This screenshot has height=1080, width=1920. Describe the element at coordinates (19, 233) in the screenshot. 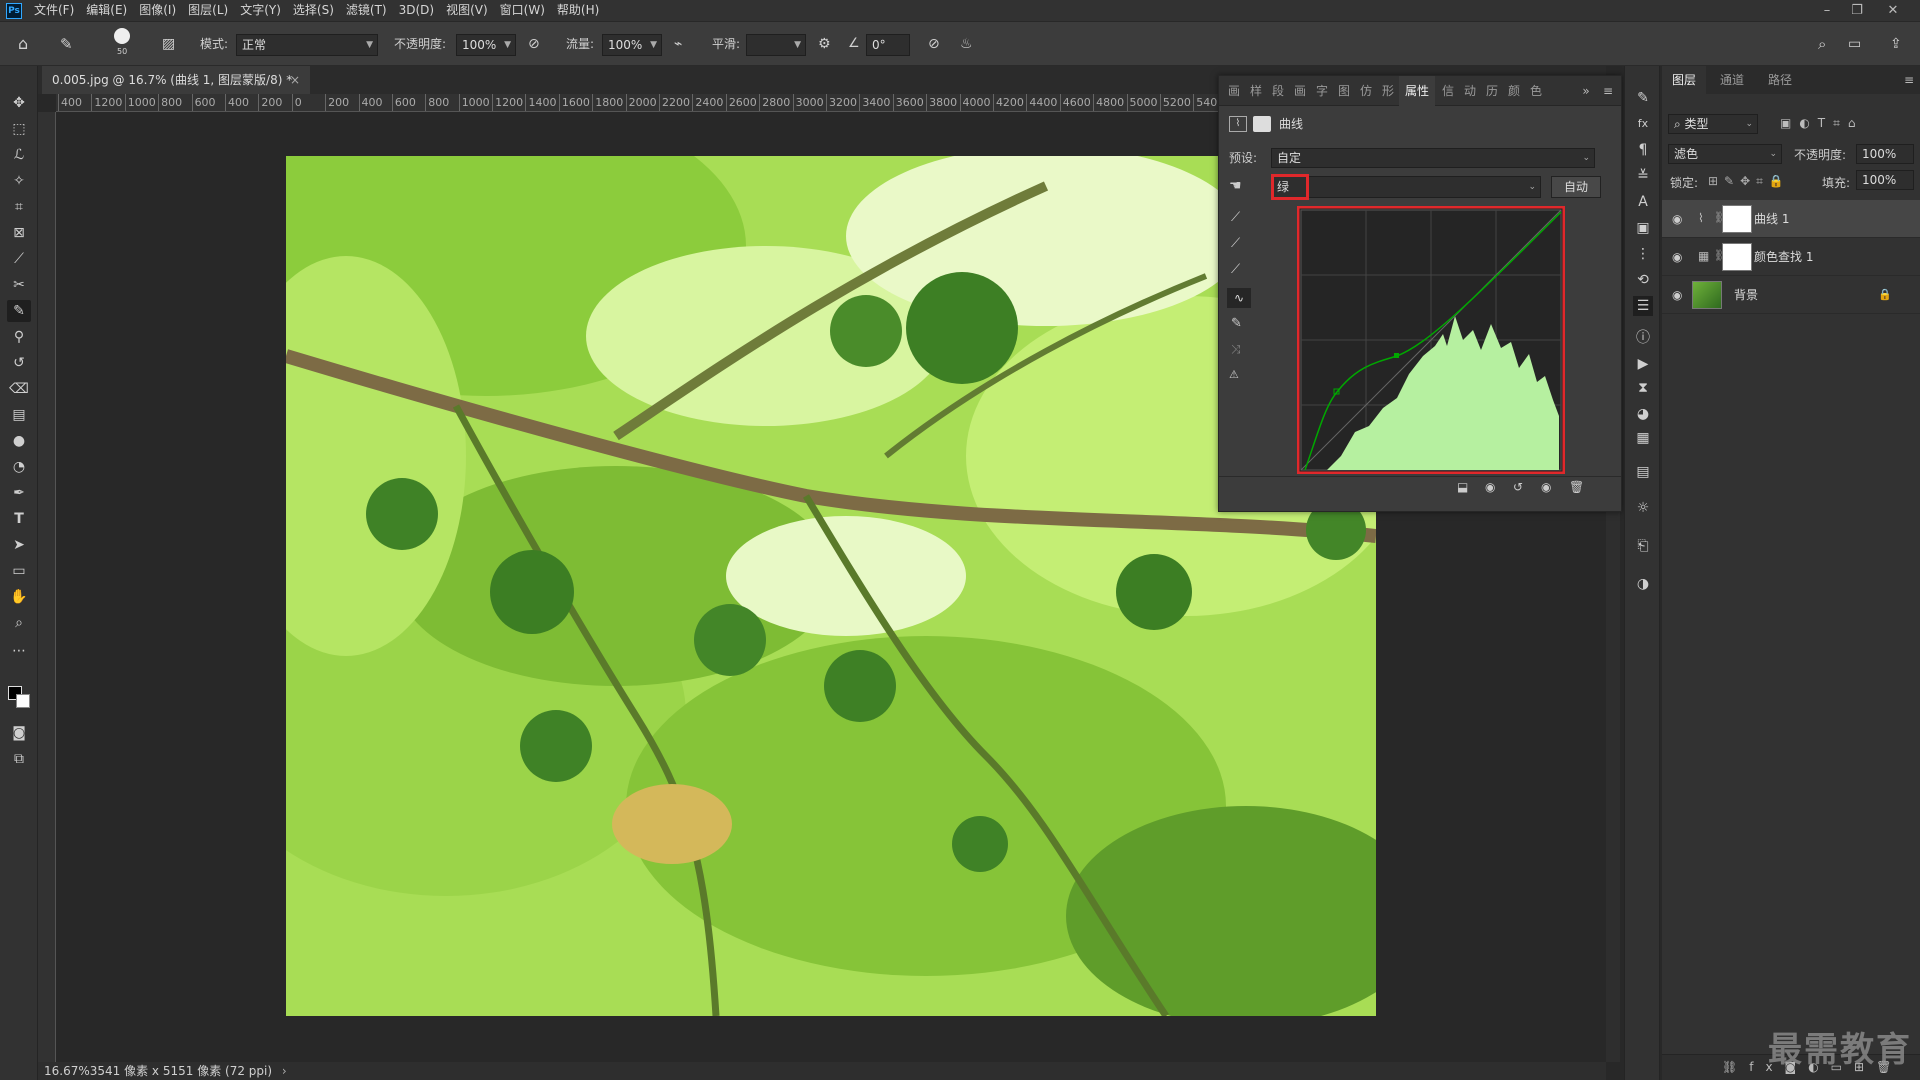

I see `frame-tool-icon: ⊠` at that location.